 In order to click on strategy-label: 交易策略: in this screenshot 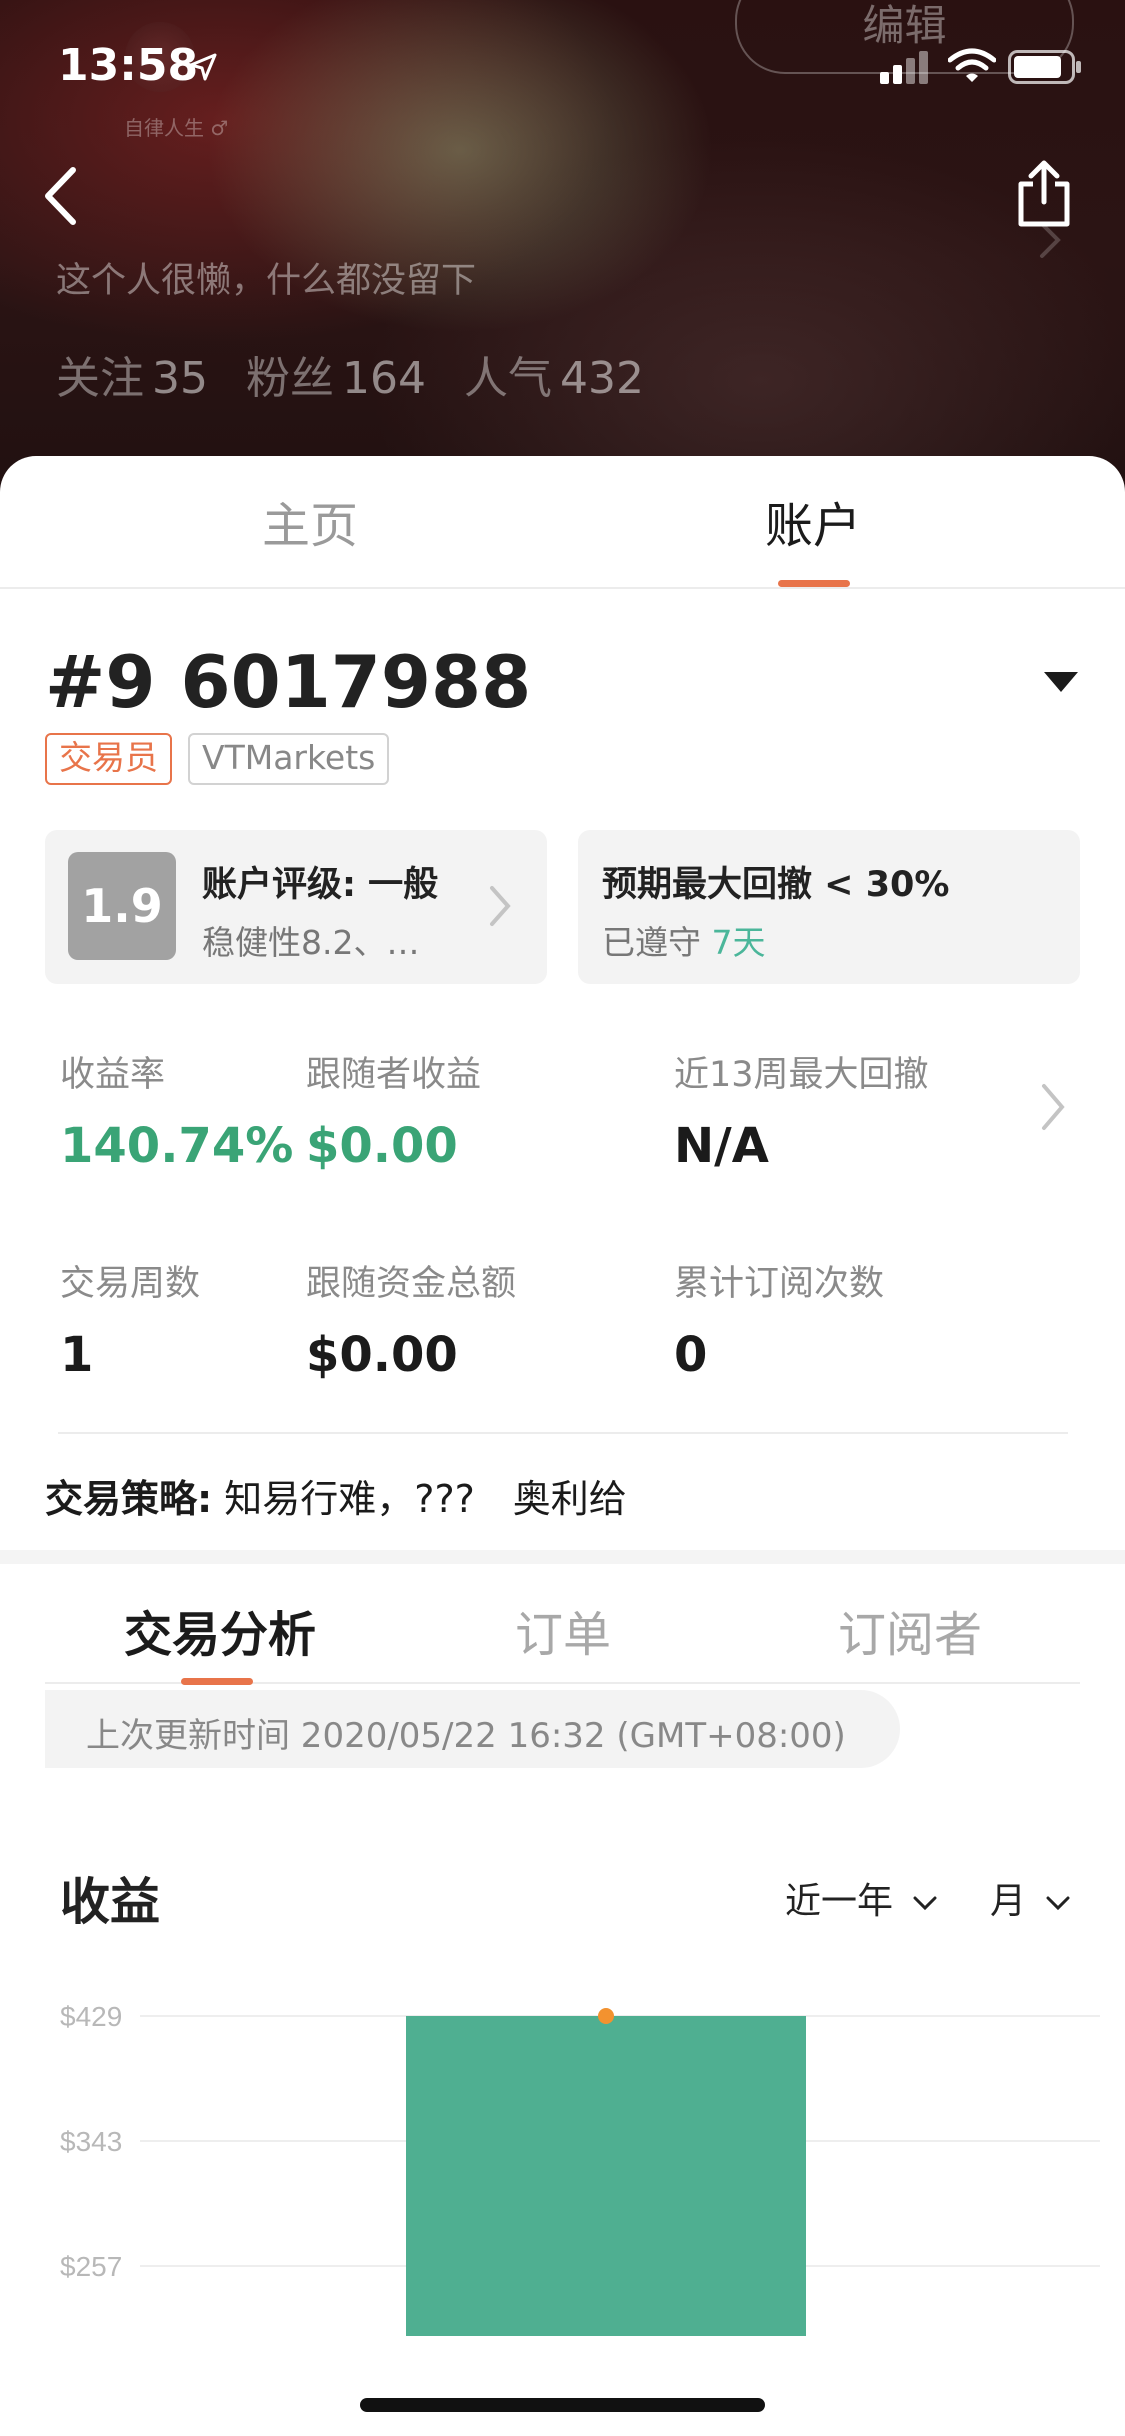, I will do `click(129, 1499)`.